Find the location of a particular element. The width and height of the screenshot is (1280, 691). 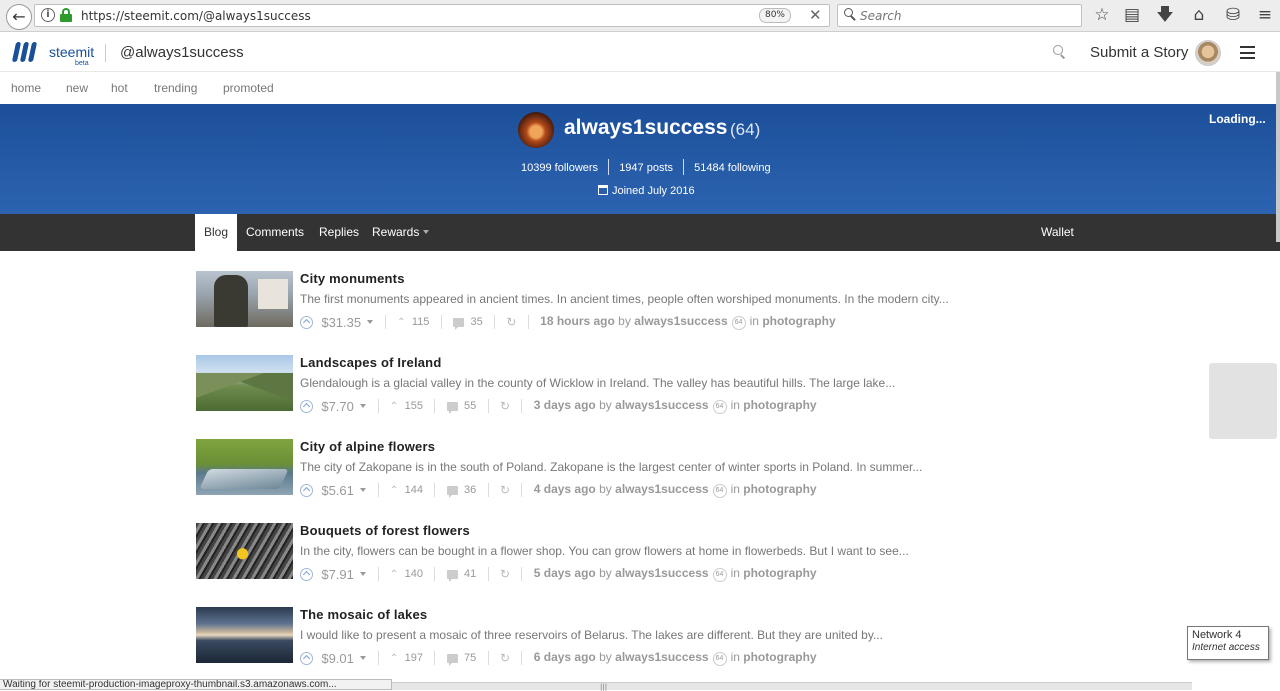

post-title: The mosaic of lakes is located at coordinates (363, 614).